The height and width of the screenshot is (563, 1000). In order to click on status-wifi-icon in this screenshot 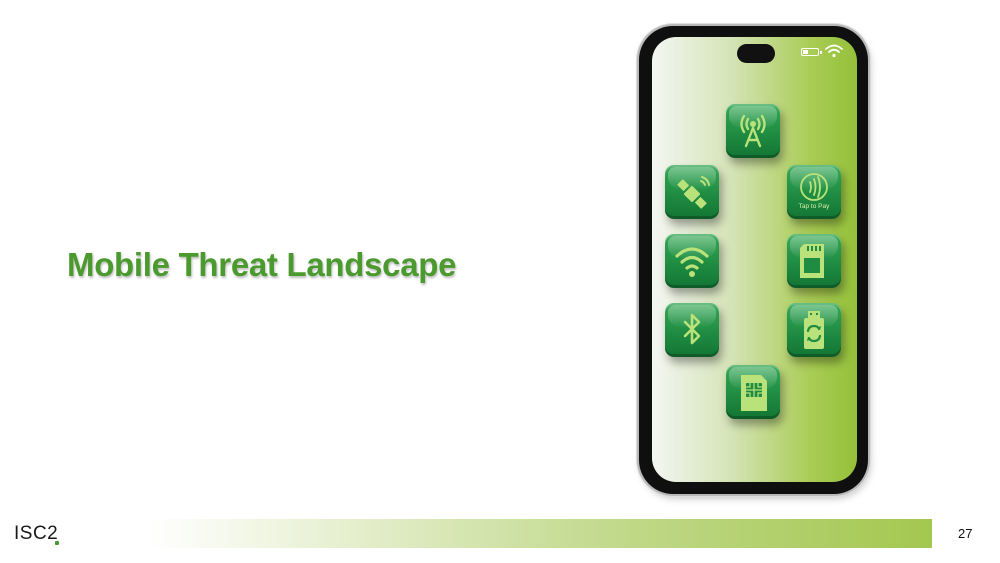, I will do `click(834, 51)`.